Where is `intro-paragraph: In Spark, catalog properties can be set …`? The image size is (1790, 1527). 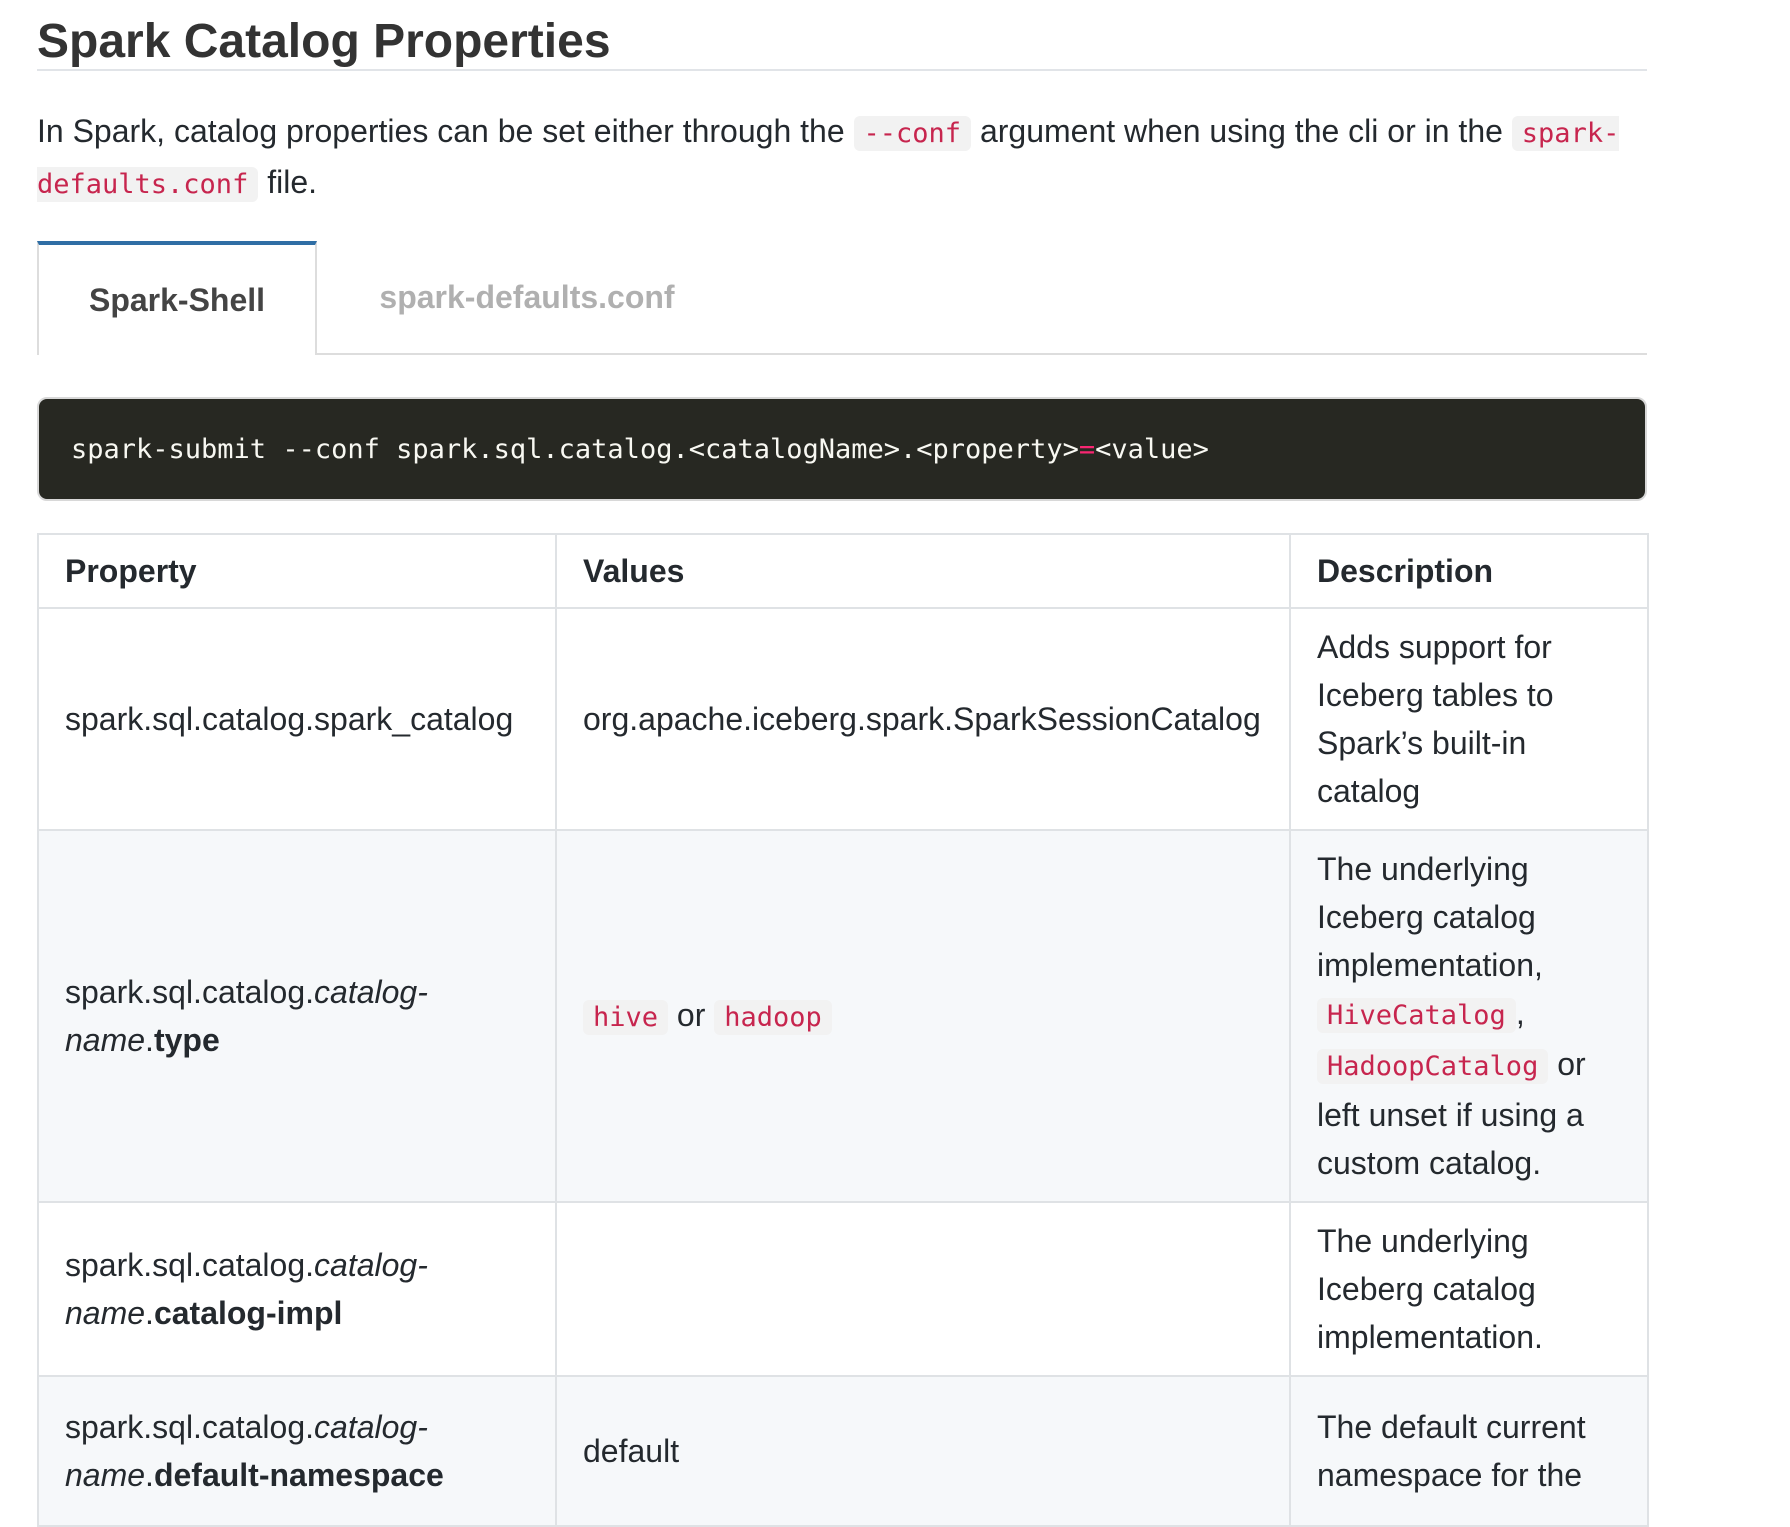
intro-paragraph: In Spark, catalog properties can be set … is located at coordinates (842, 158).